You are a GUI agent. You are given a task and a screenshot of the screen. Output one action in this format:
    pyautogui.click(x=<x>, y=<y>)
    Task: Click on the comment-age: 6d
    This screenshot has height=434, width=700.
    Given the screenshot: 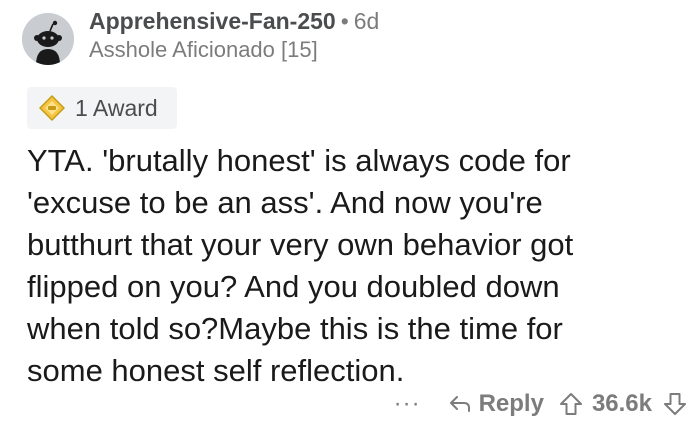 What is the action you would take?
    pyautogui.click(x=366, y=21)
    